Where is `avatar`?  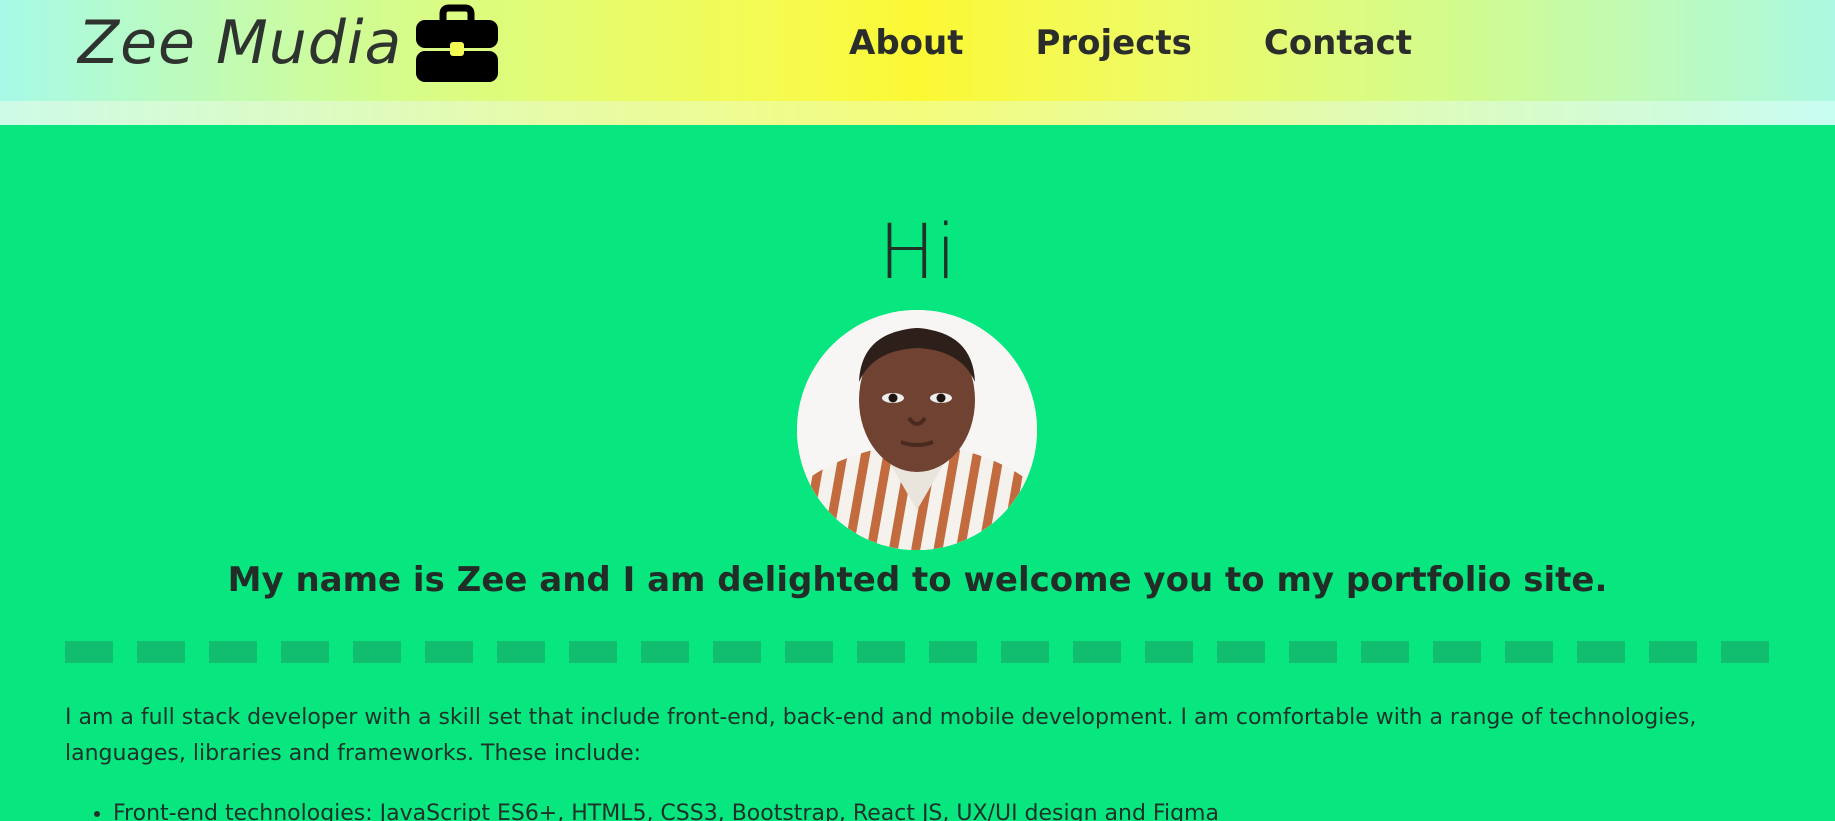 avatar is located at coordinates (917, 430).